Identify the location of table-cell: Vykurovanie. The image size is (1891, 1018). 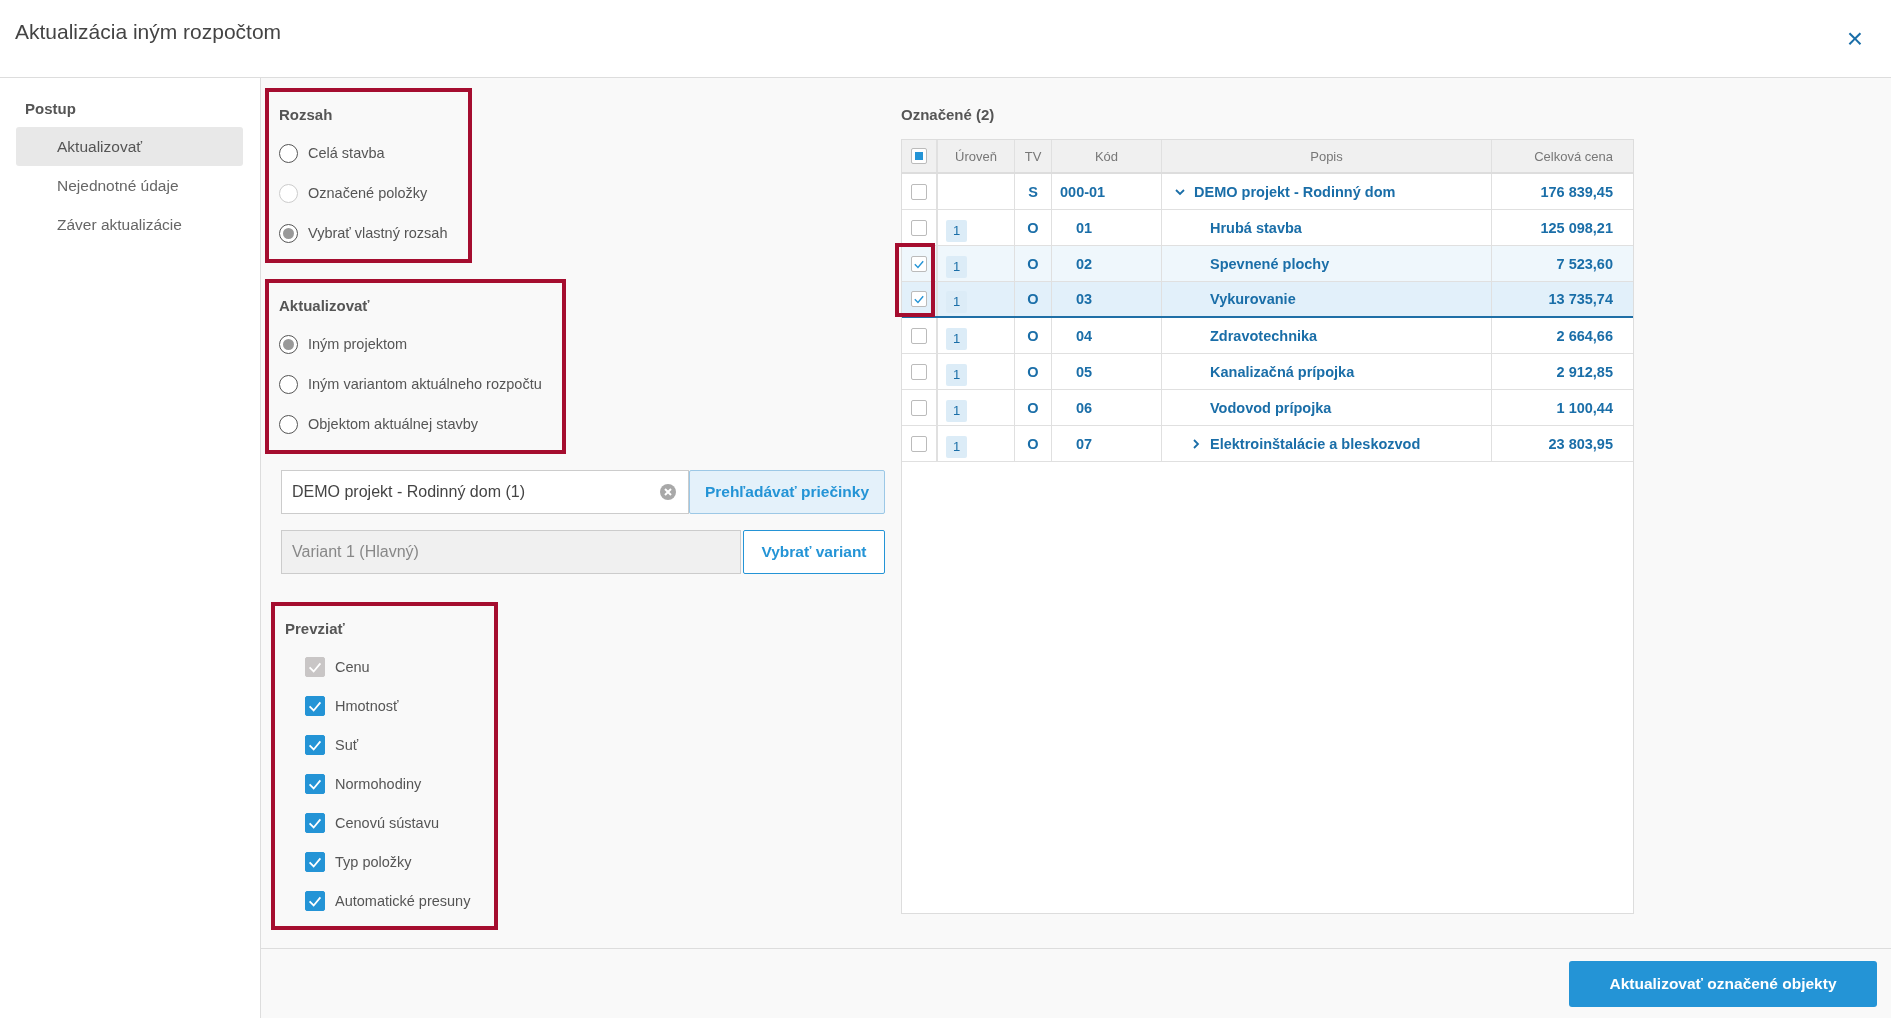
(1253, 299).